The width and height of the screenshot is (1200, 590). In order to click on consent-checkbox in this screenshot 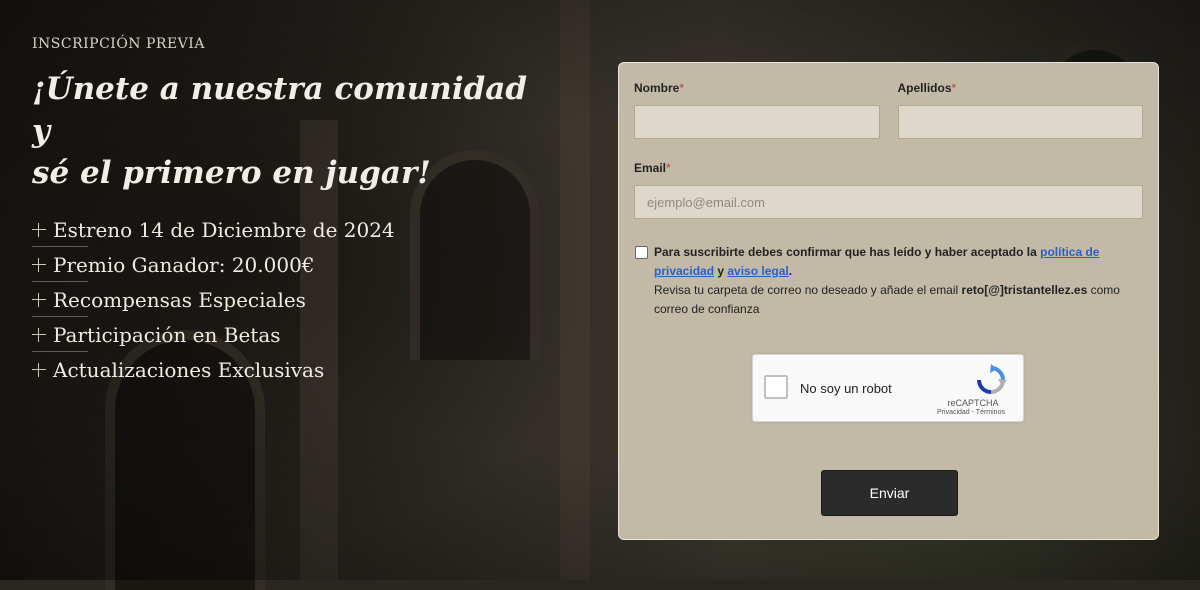, I will do `click(641, 252)`.